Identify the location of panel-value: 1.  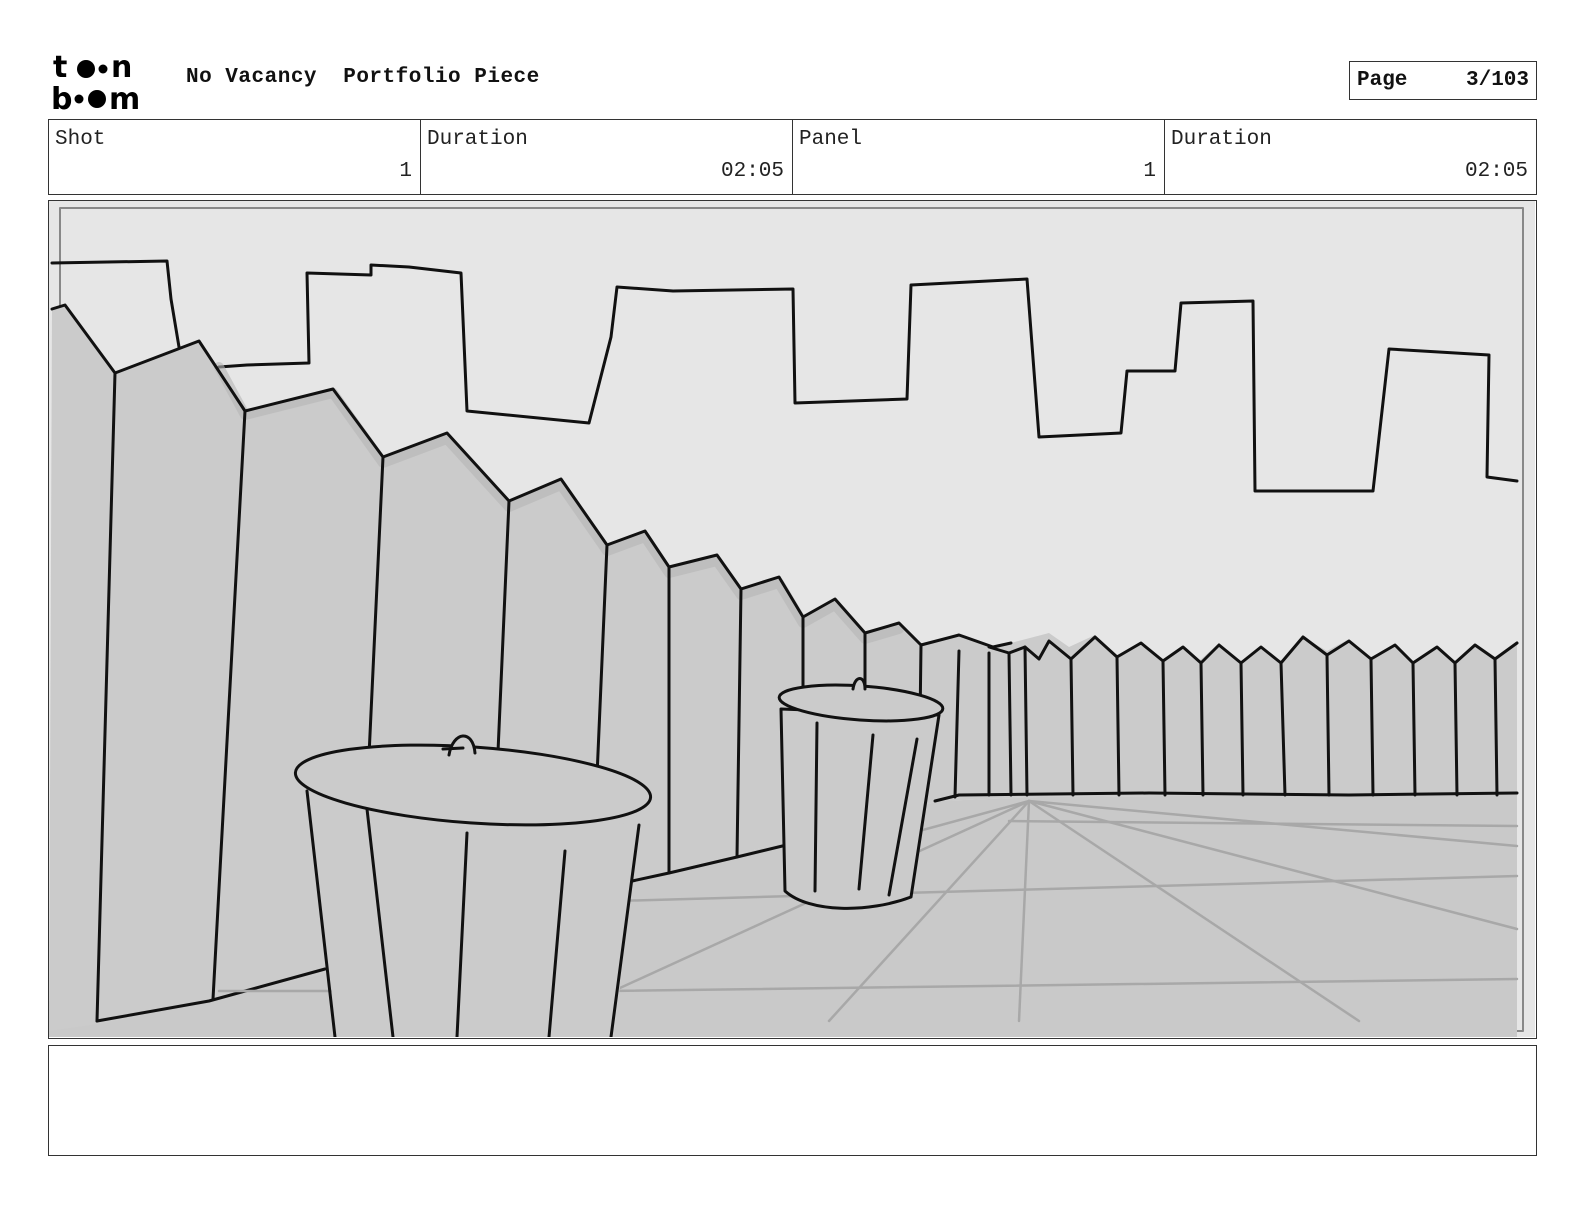
(1149, 171).